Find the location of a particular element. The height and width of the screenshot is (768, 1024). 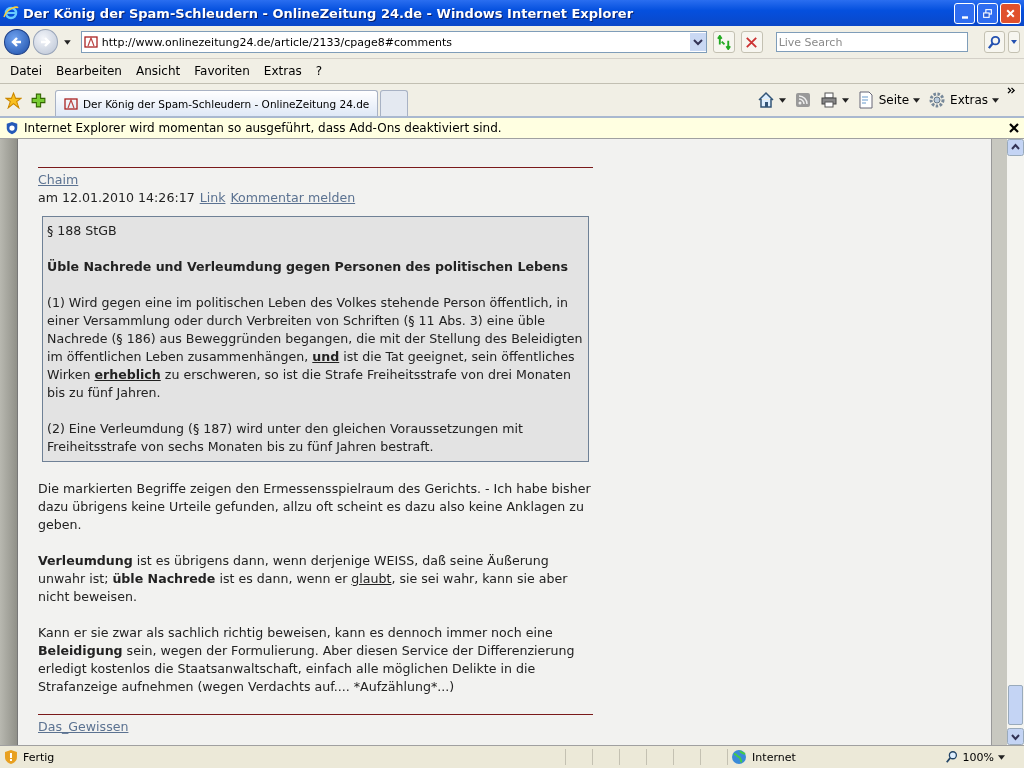

refresh-button is located at coordinates (724, 42).